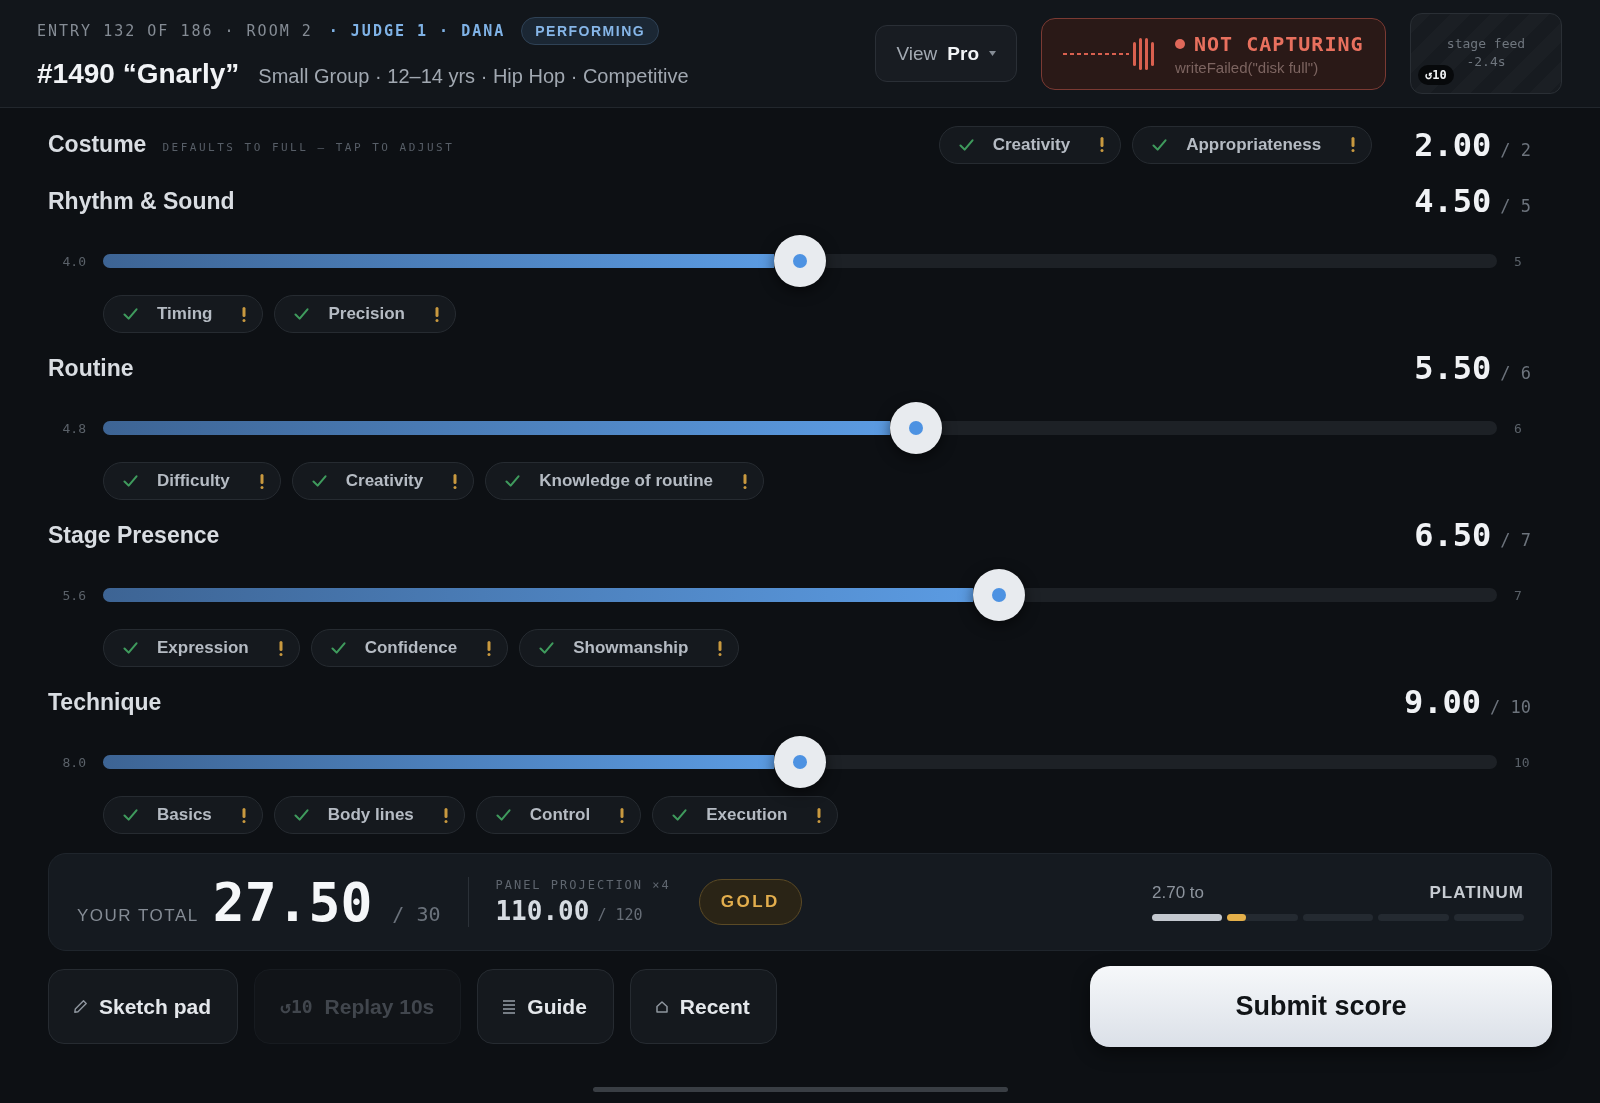  I want to click on criterion-chip: Precision, so click(365, 314).